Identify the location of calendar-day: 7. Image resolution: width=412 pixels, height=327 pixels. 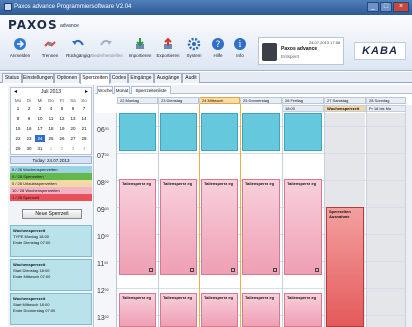
(84, 108).